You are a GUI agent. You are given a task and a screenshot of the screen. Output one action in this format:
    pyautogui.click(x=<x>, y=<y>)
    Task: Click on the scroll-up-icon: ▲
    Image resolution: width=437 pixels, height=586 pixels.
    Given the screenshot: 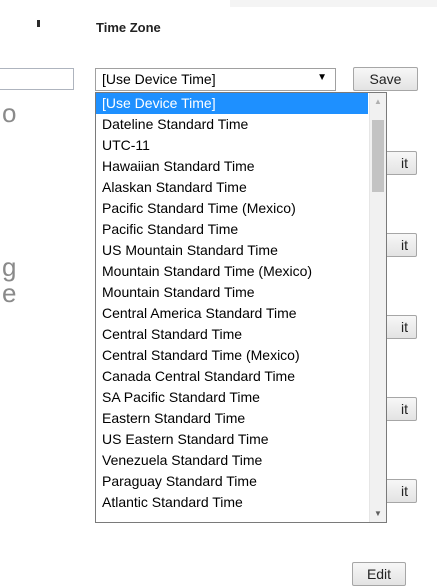 What is the action you would take?
    pyautogui.click(x=378, y=101)
    